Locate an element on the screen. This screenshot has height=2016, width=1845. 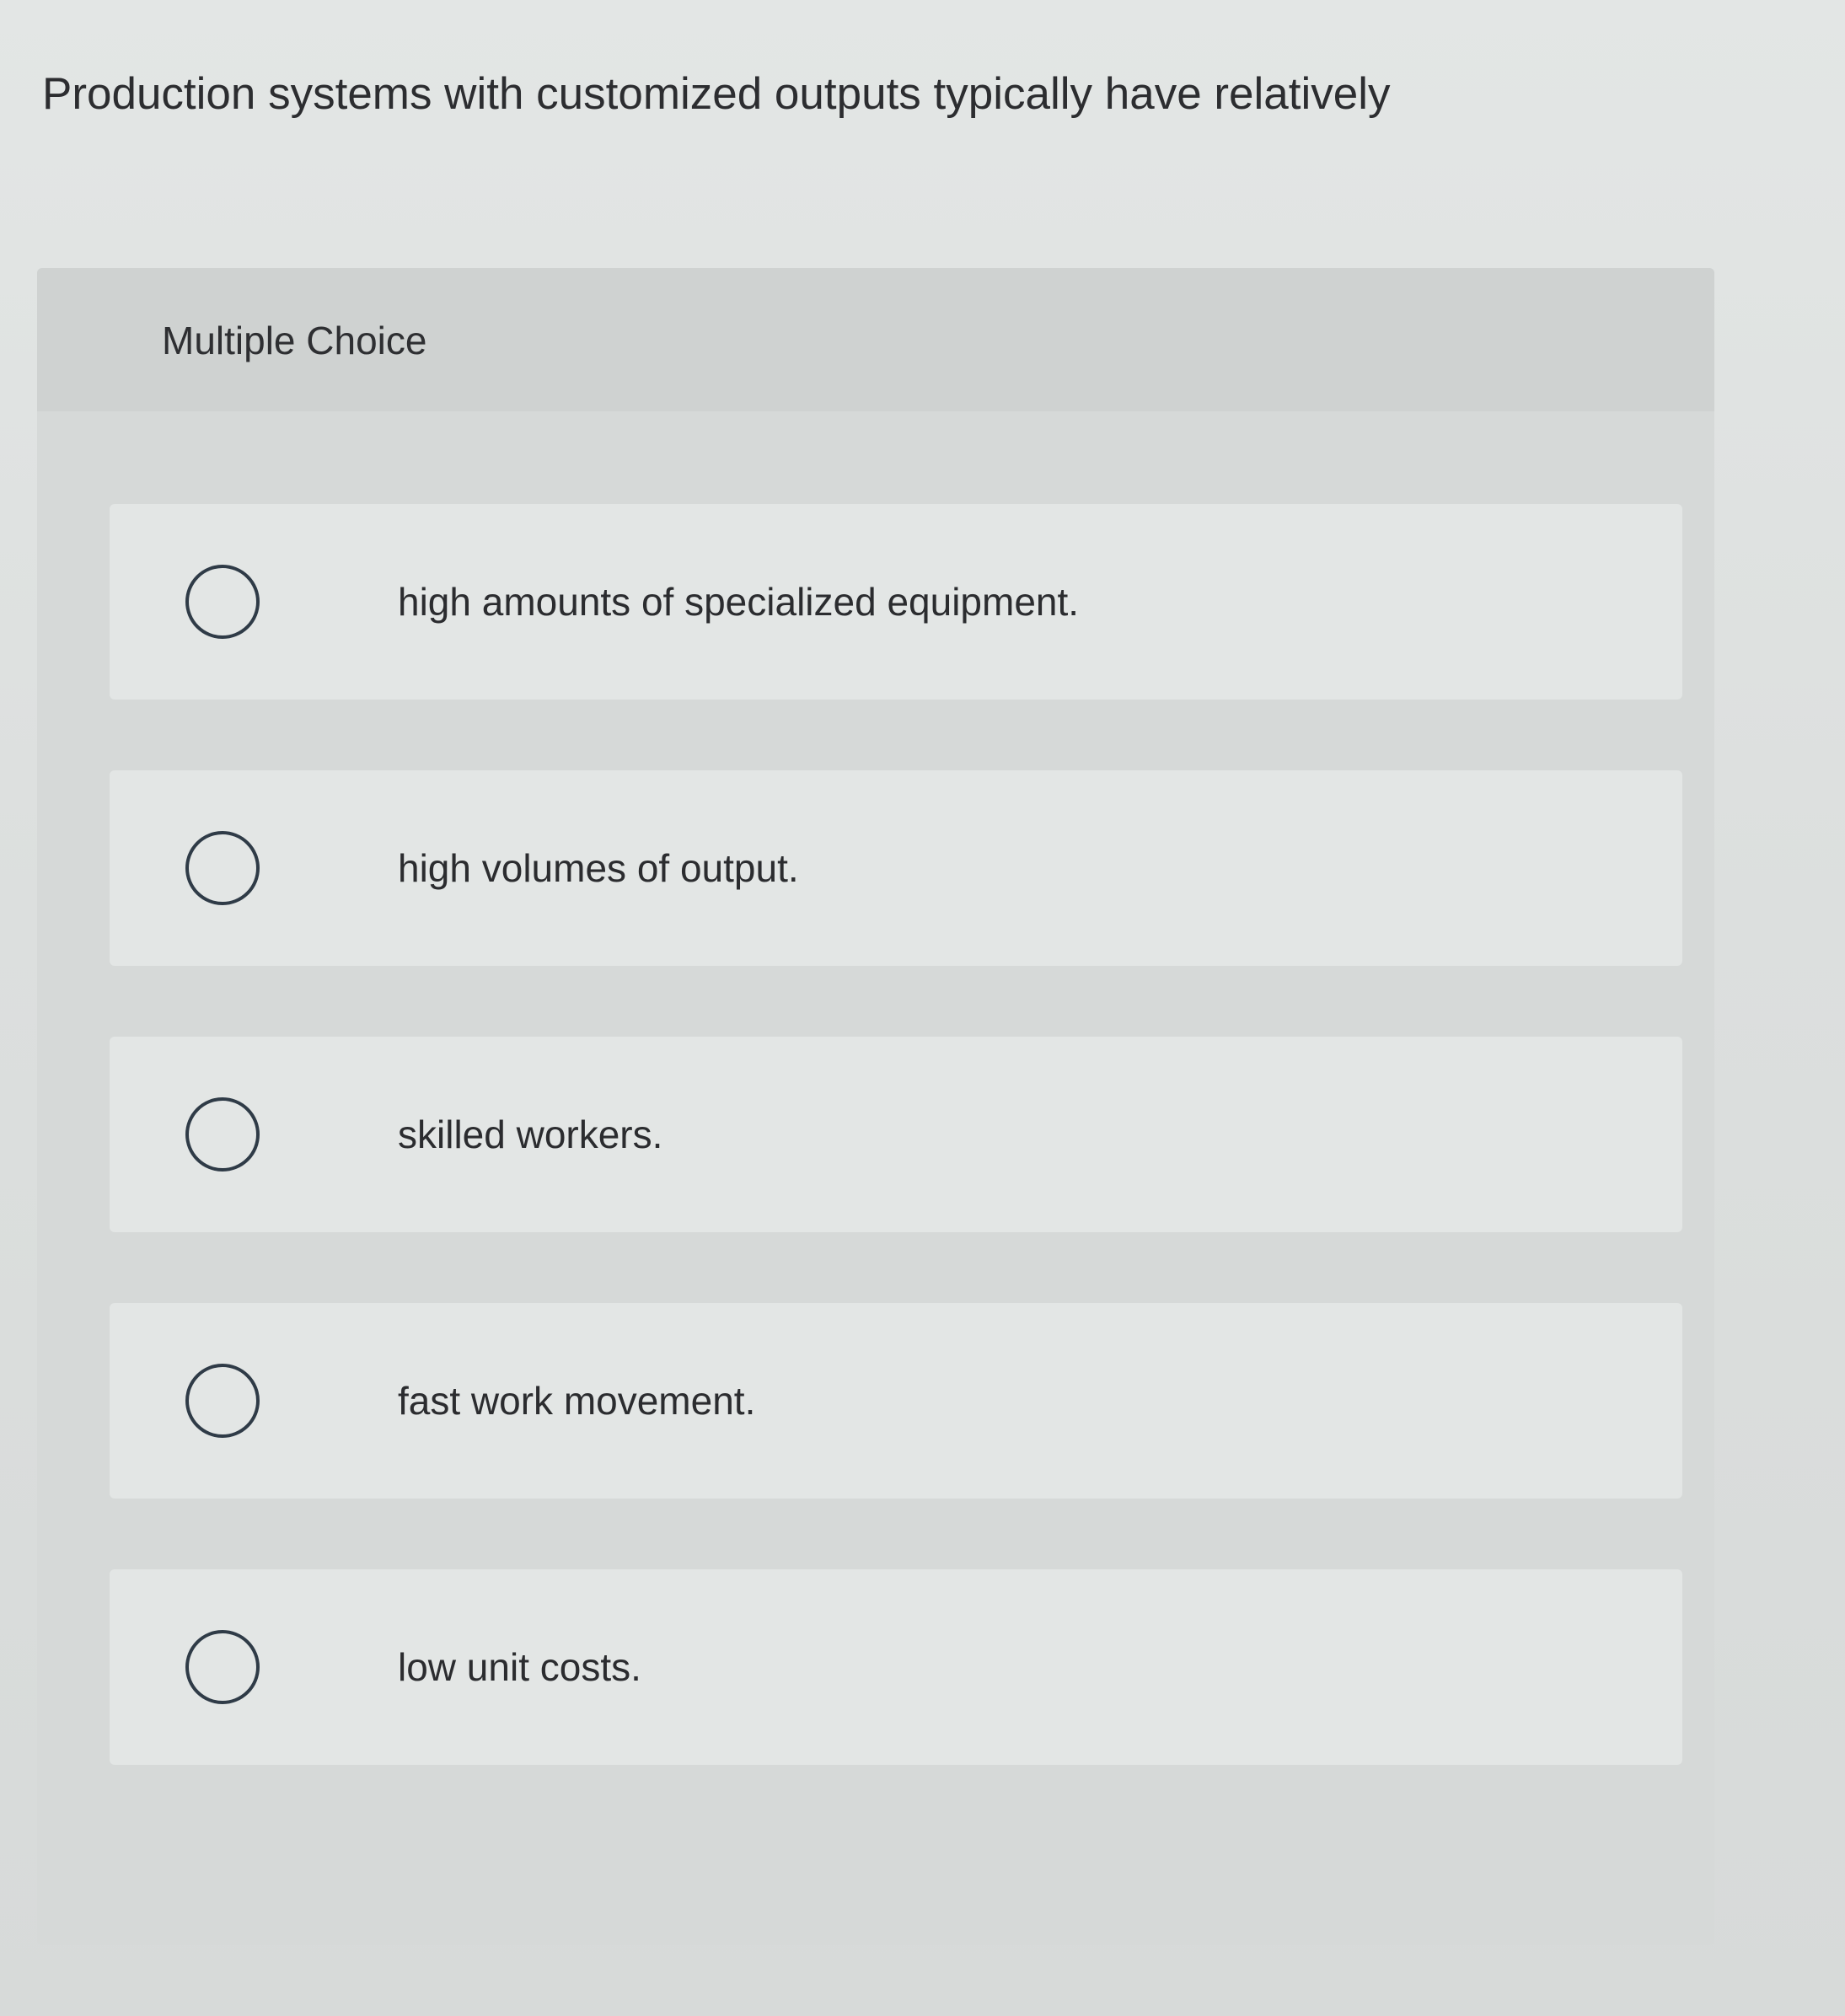
answer-option-3: skilled workers. is located at coordinates (896, 1134).